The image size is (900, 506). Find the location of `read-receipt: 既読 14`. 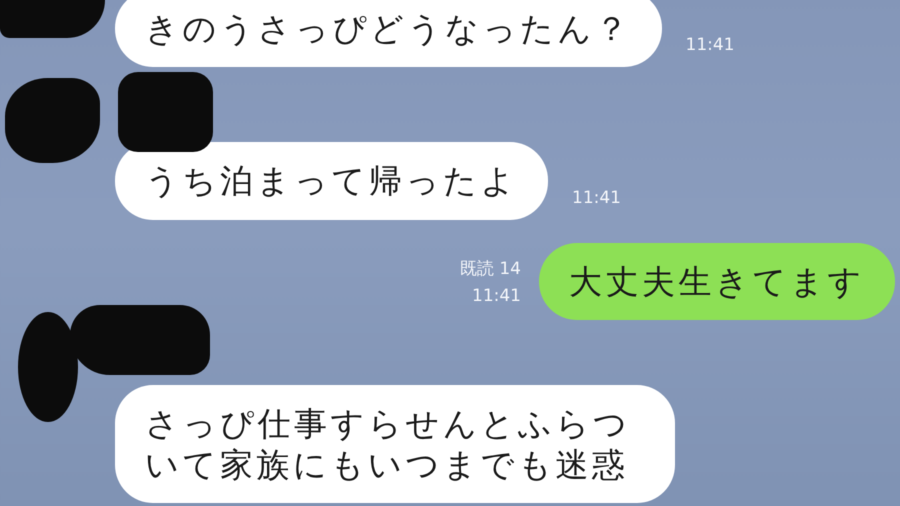

read-receipt: 既読 14 is located at coordinates (490, 269).